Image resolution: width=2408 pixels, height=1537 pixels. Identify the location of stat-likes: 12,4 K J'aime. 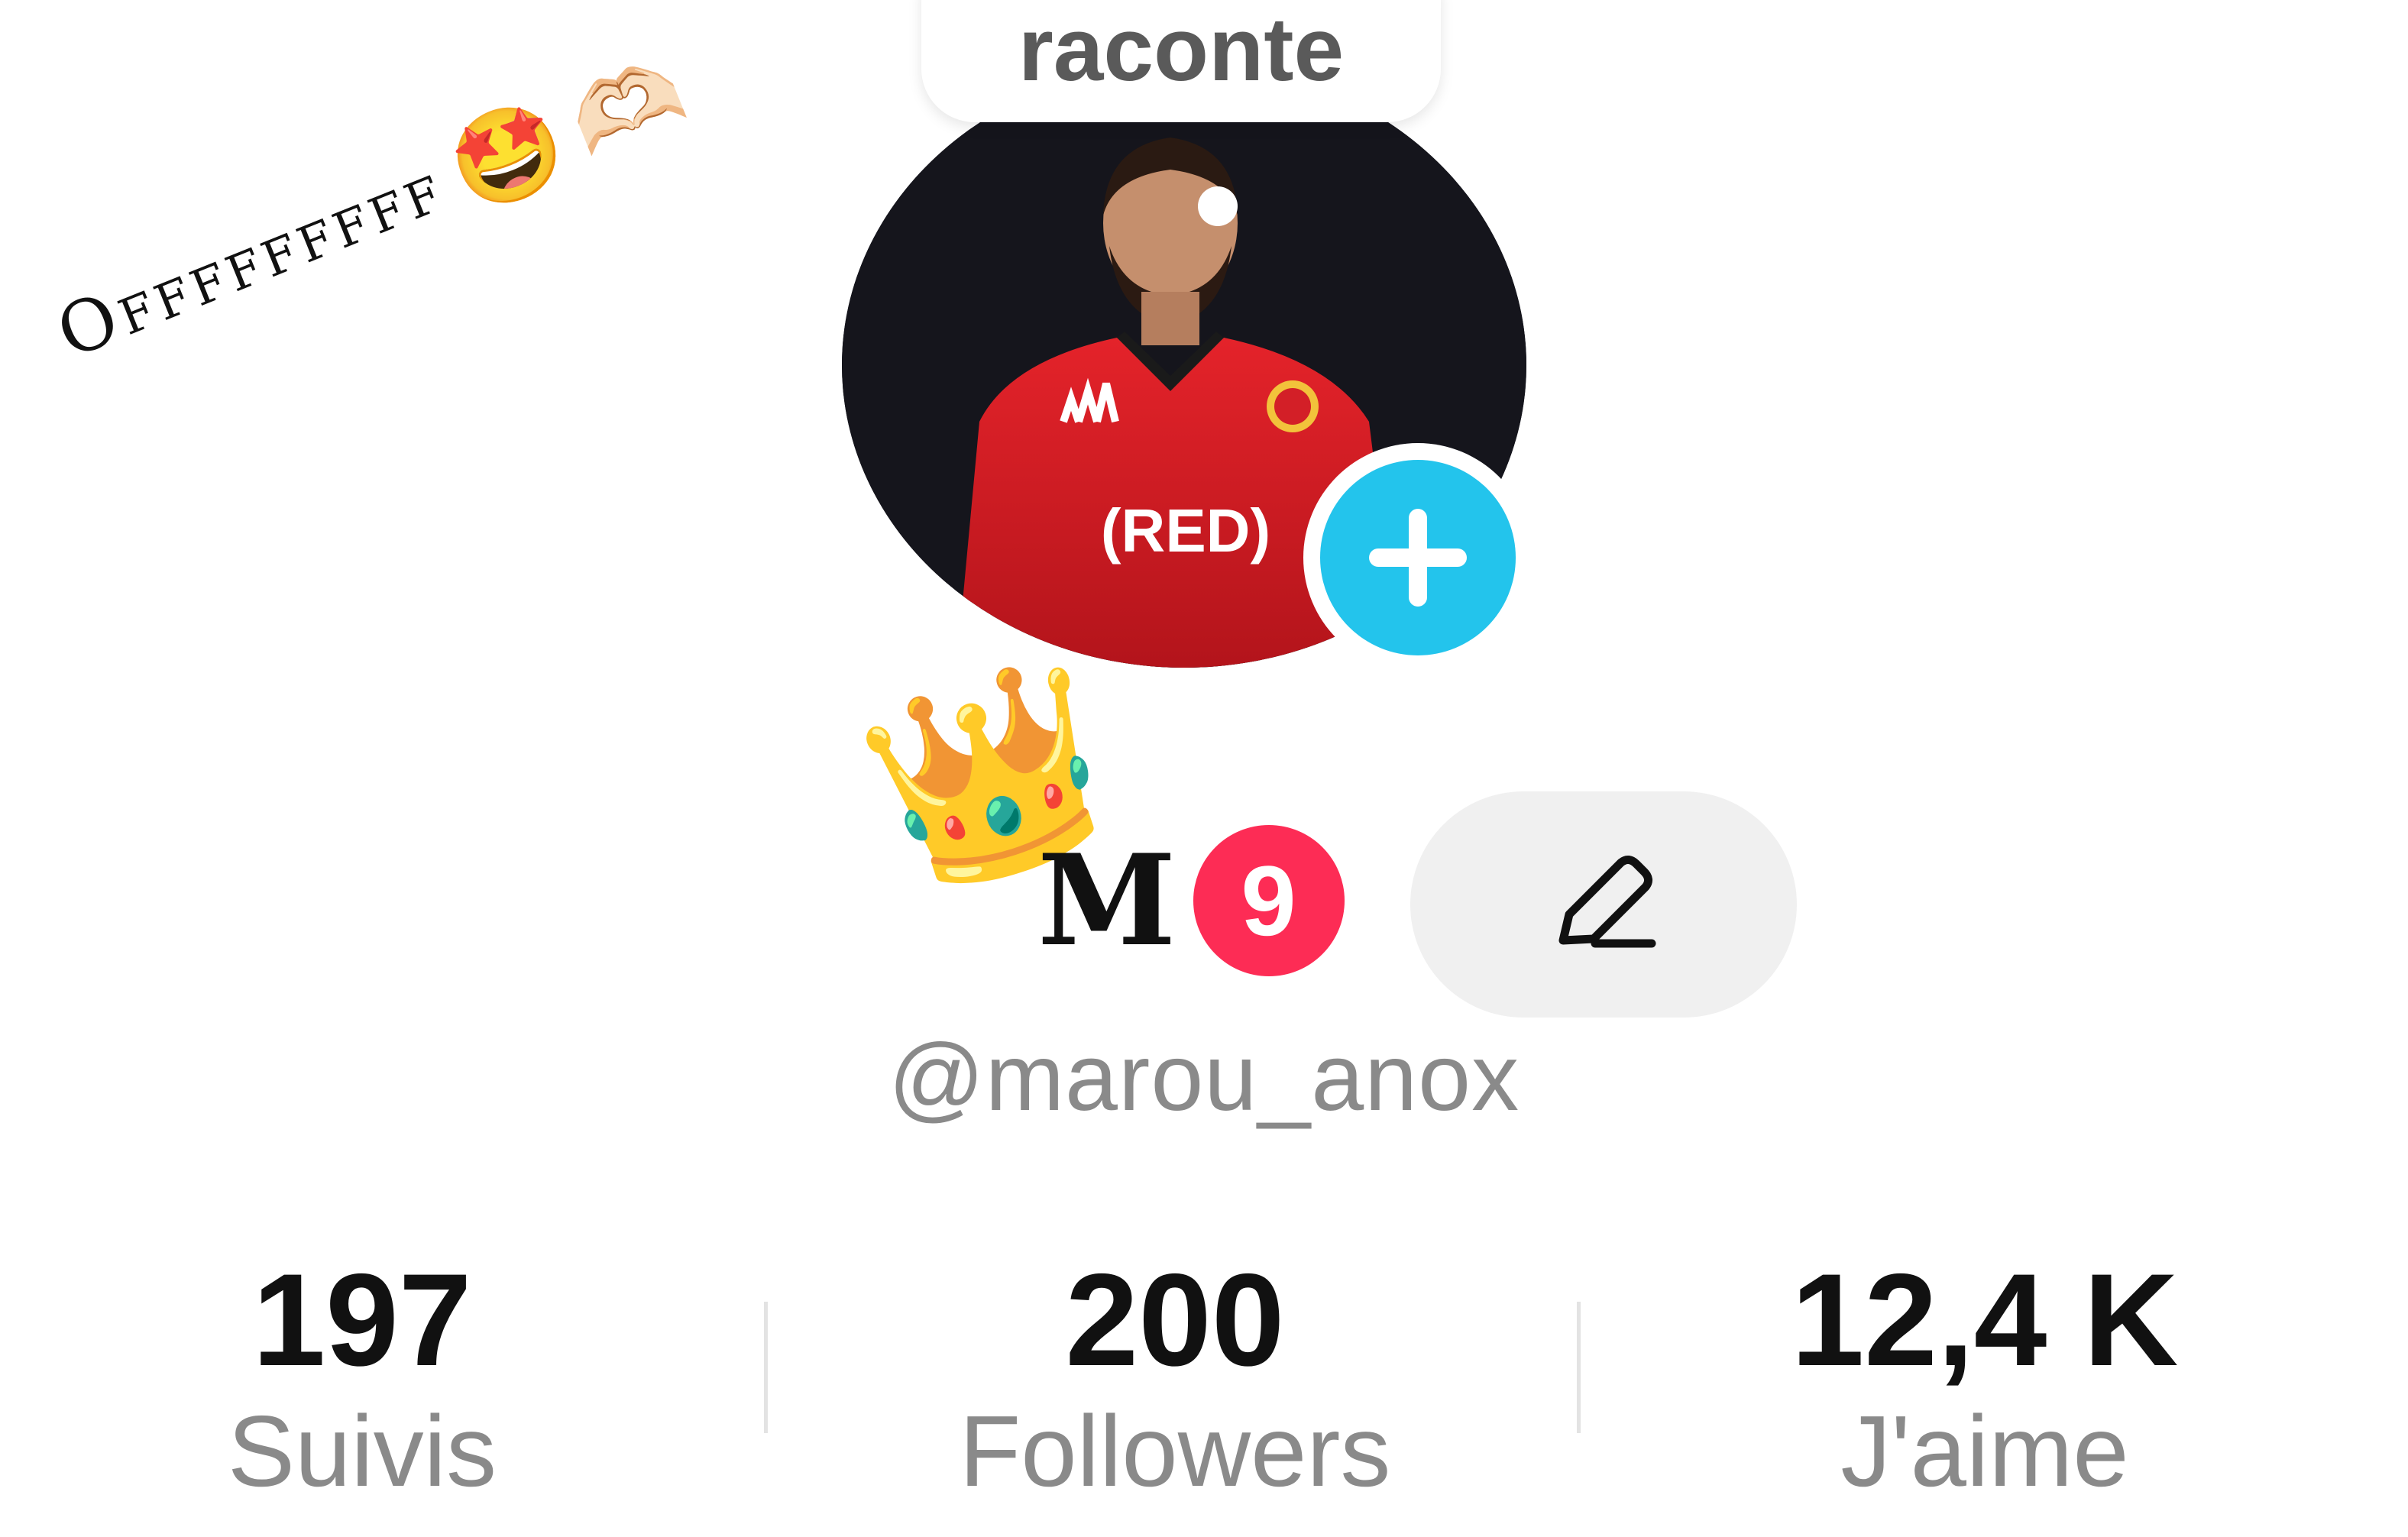
(1984, 1370).